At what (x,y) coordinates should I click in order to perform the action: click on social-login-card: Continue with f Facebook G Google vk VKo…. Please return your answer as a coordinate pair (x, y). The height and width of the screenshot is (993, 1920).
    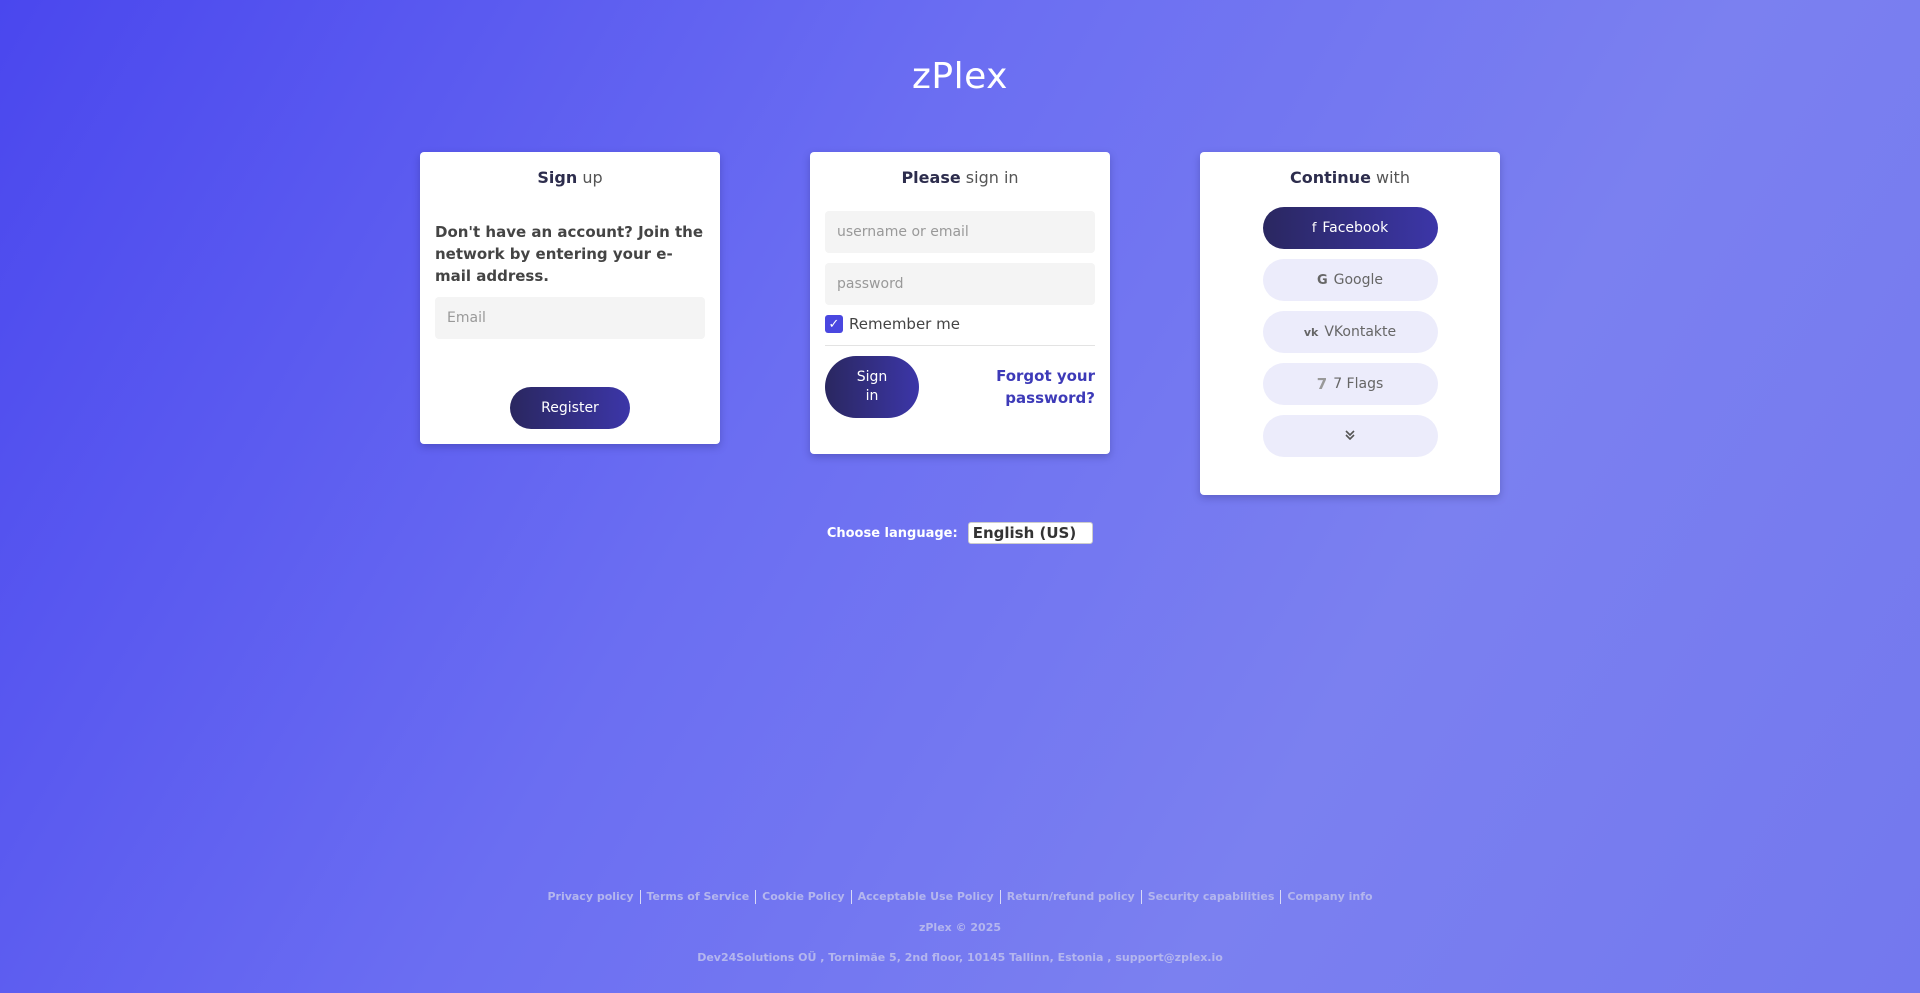
    Looking at the image, I should click on (1350, 323).